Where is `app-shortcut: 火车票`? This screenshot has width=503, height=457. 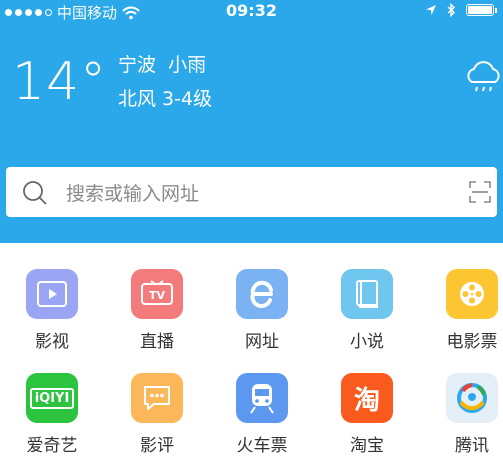
app-shortcut: 火车票 is located at coordinates (262, 414).